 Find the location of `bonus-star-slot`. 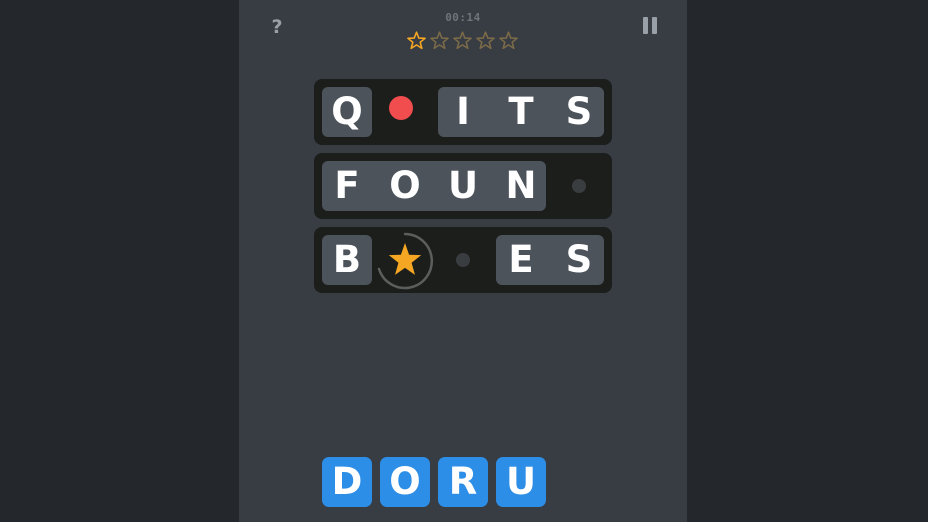

bonus-star-slot is located at coordinates (405, 261).